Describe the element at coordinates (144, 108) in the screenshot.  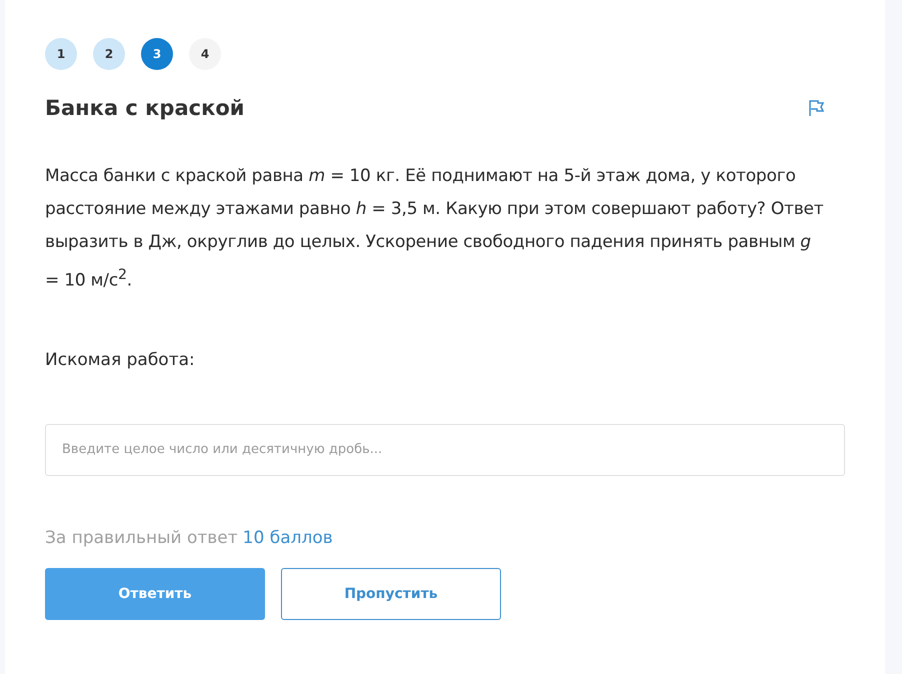
I see `task-title: Банка с краской` at that location.